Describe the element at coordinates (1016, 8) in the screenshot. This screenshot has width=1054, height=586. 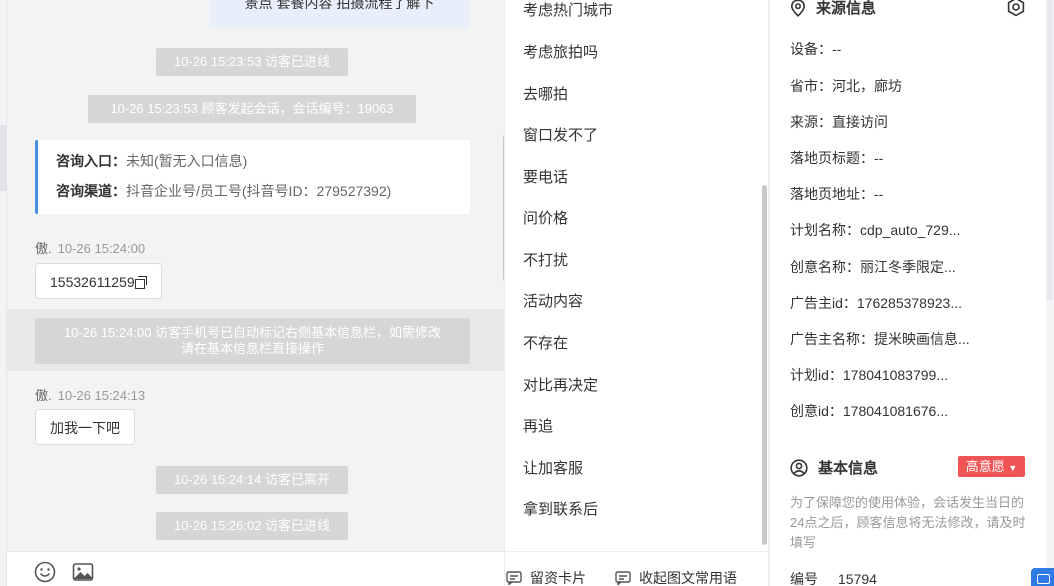
I see `settings-icon` at that location.